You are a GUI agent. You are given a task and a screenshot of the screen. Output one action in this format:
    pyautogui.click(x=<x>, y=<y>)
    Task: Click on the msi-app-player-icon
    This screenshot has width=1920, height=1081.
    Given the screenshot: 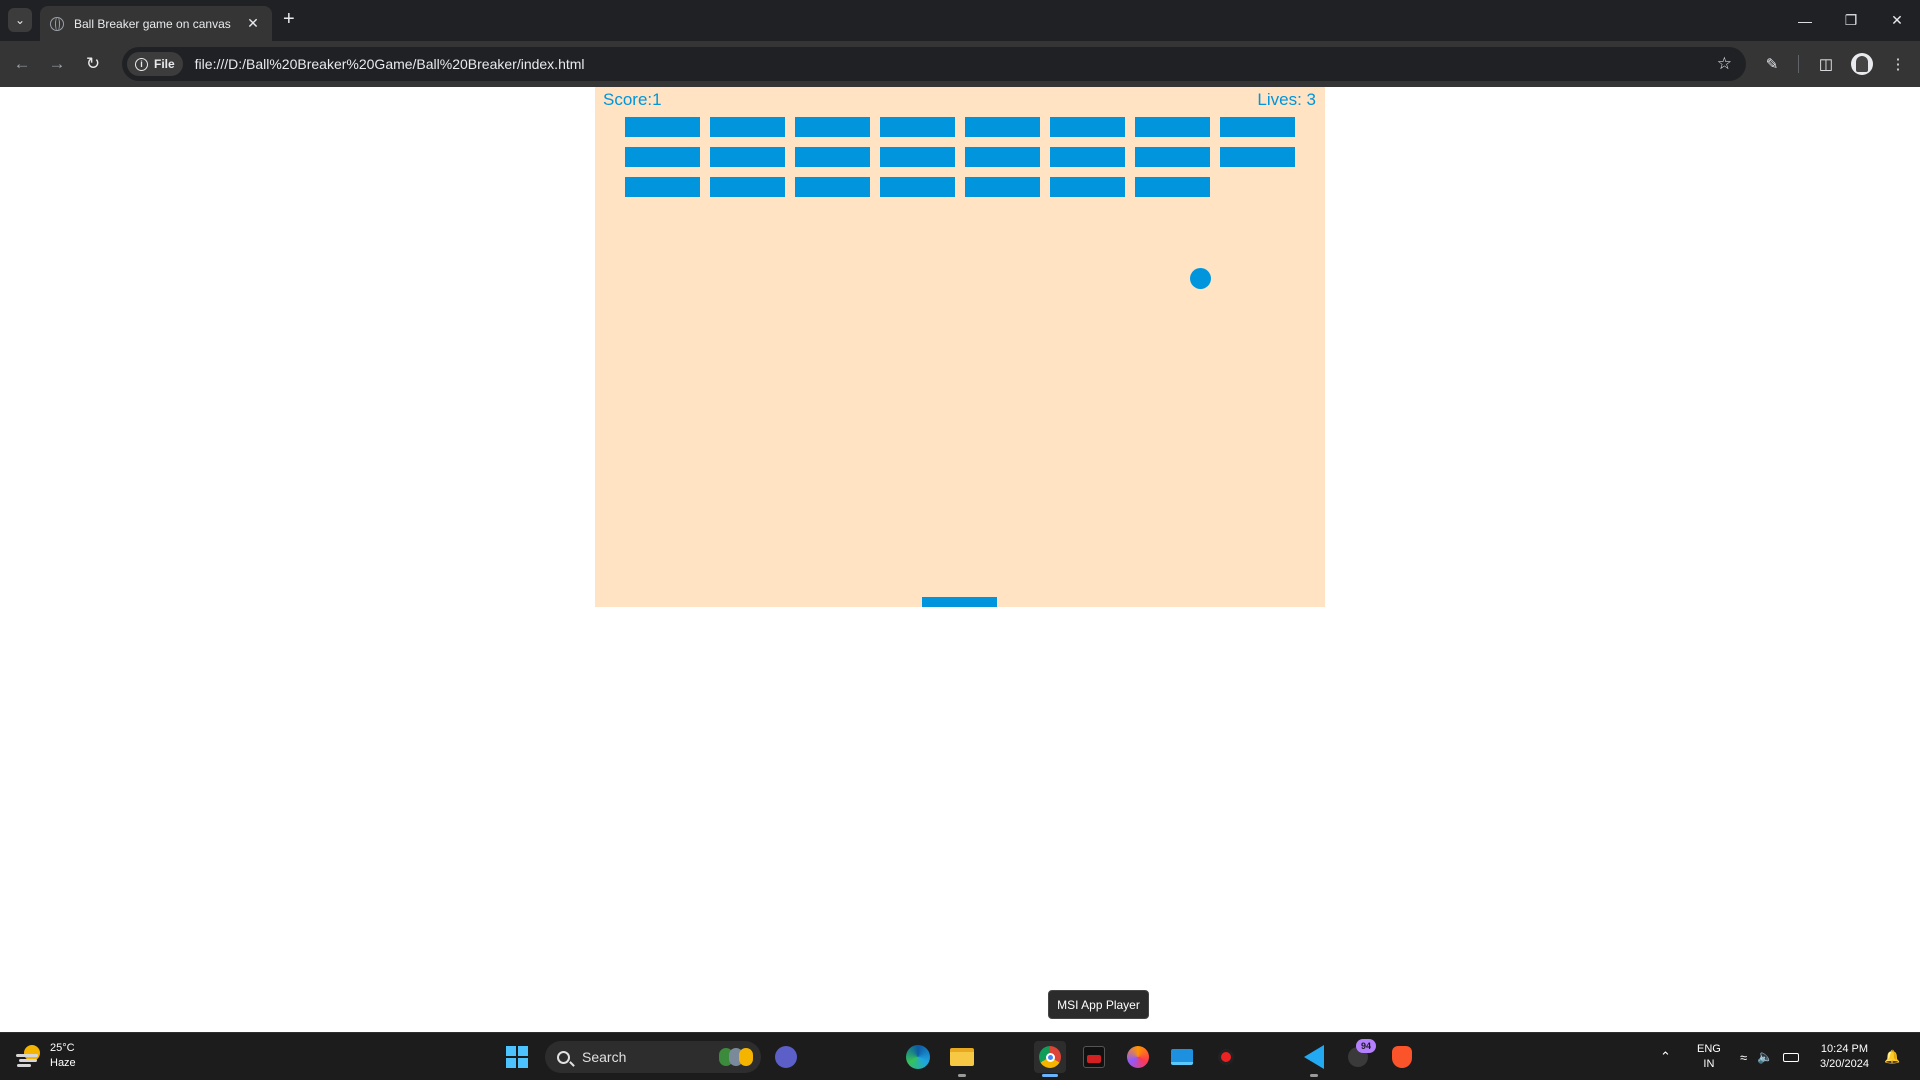 What is the action you would take?
    pyautogui.click(x=1094, y=1057)
    